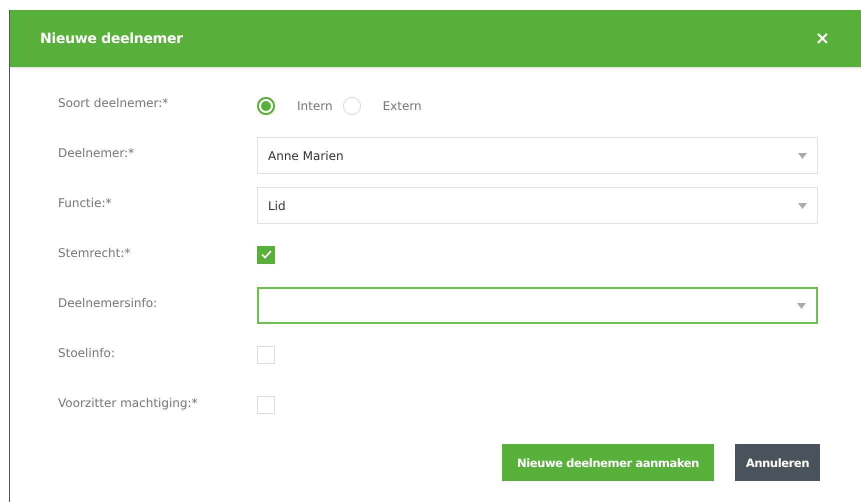 The width and height of the screenshot is (861, 502). Describe the element at coordinates (97, 153) in the screenshot. I see `field-label: Deelnemer:*` at that location.